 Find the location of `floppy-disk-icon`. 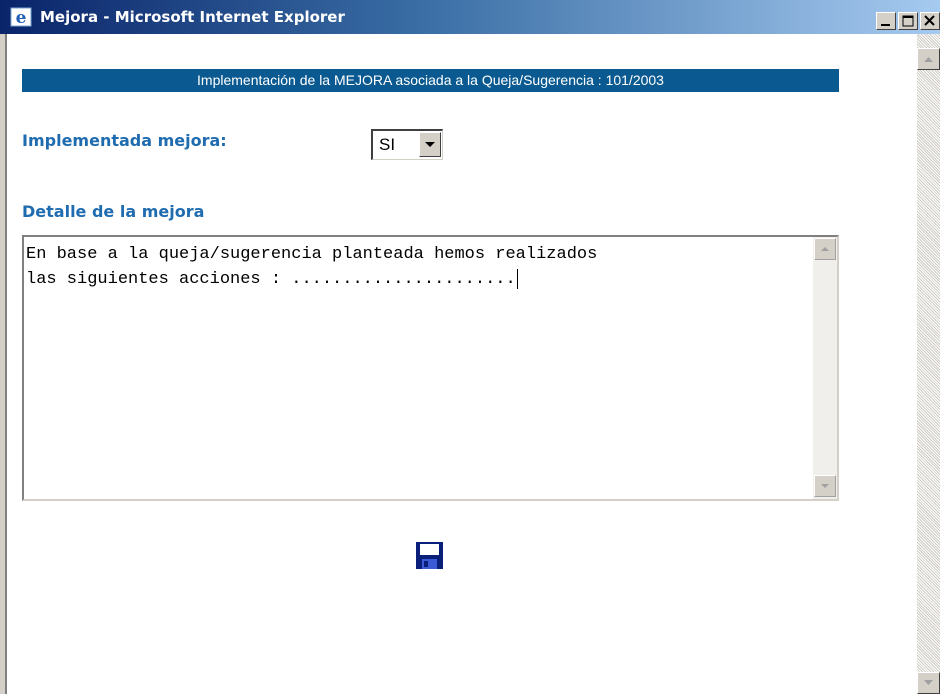

floppy-disk-icon is located at coordinates (429, 555).